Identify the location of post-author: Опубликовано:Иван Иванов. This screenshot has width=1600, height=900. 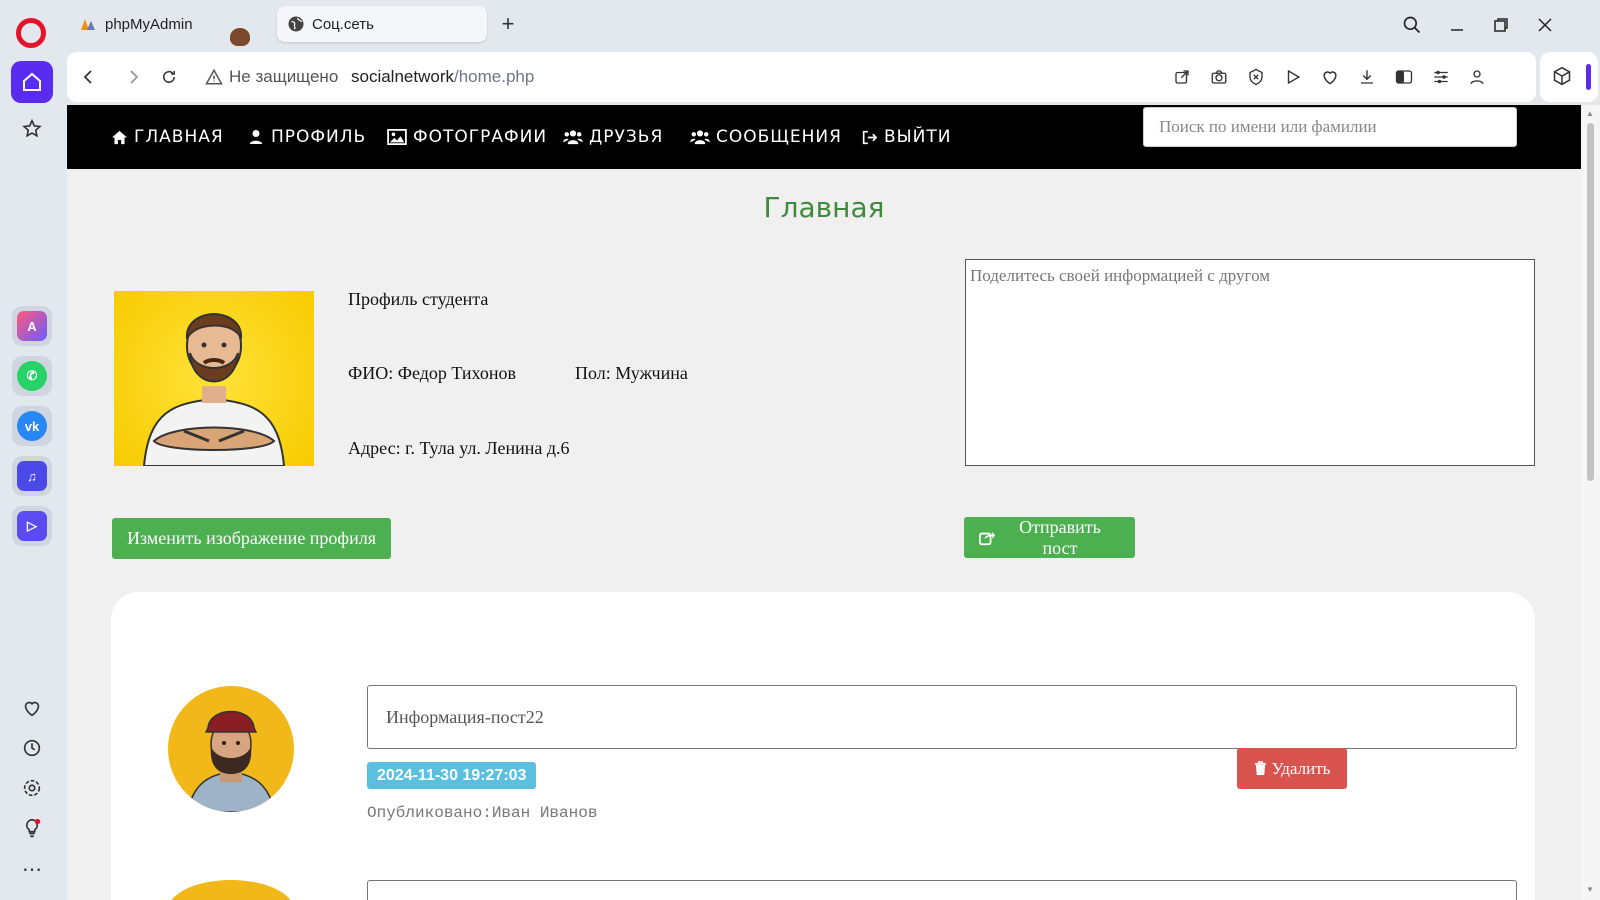
(482, 813).